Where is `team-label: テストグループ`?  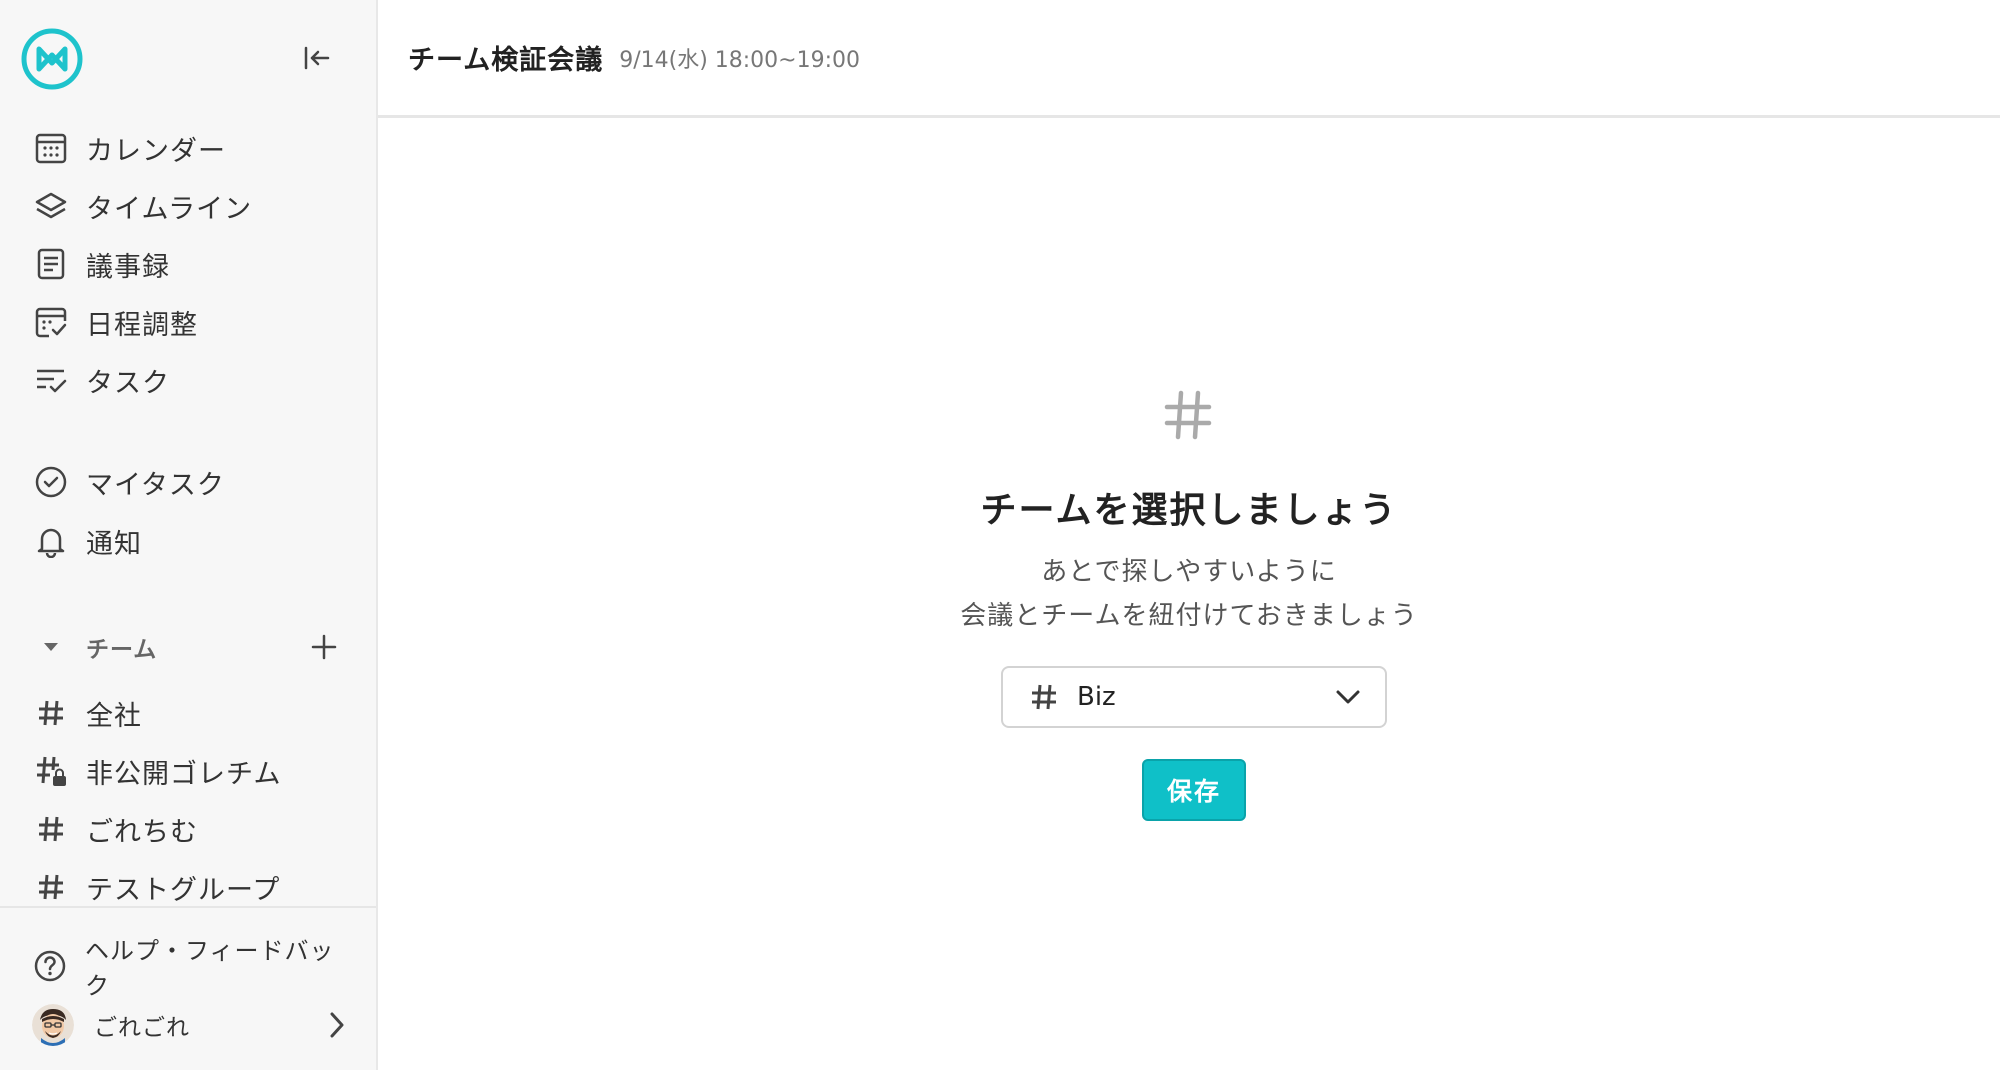 team-label: テストグループ is located at coordinates (183, 890).